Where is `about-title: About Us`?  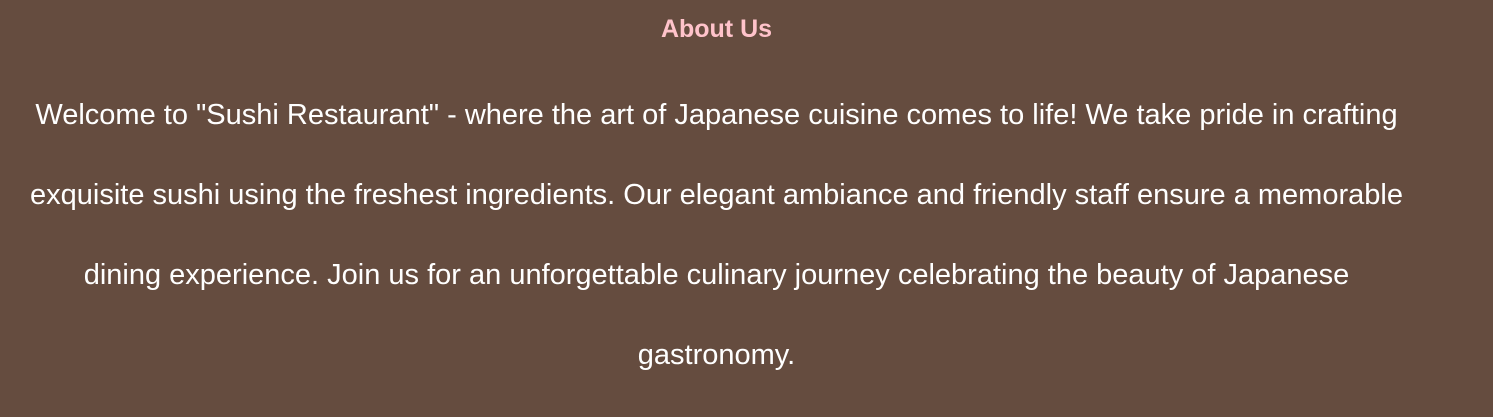 about-title: About Us is located at coordinates (716, 29).